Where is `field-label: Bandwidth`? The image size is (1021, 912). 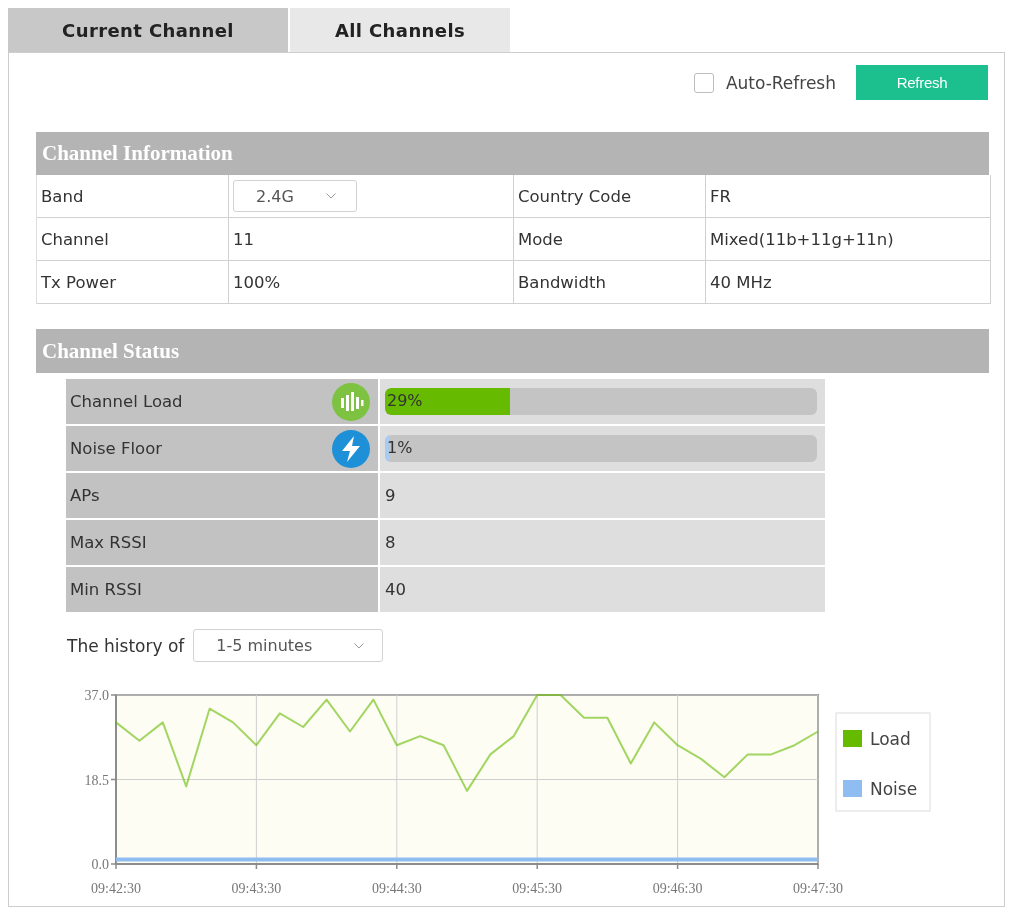
field-label: Bandwidth is located at coordinates (610, 282).